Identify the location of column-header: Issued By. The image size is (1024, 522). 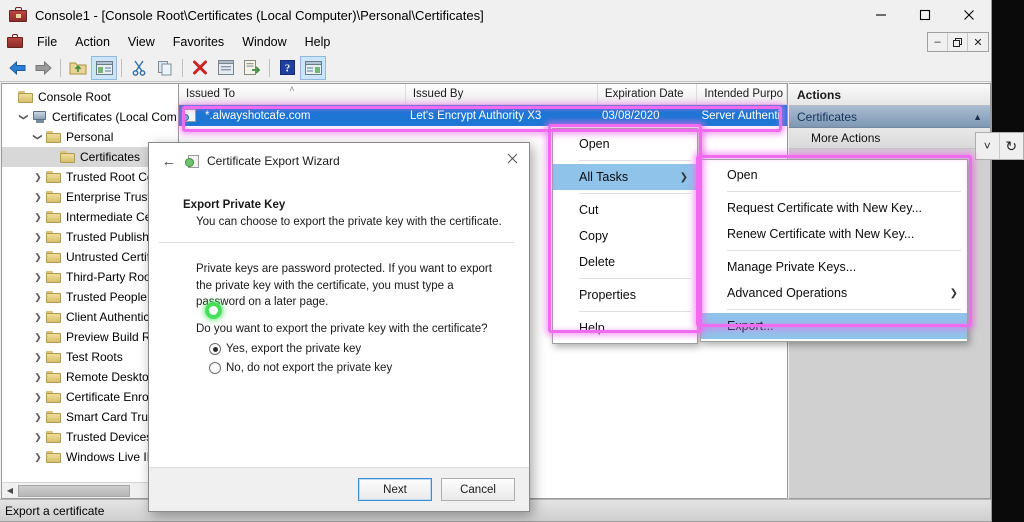
(502, 94).